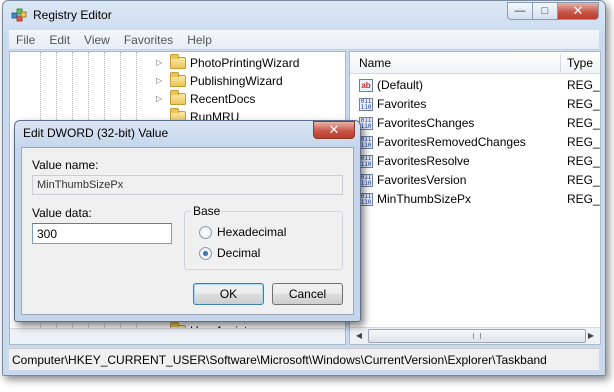 The height and width of the screenshot is (392, 614). What do you see at coordinates (334, 130) in the screenshot?
I see `dialog-close-button: ✕` at bounding box center [334, 130].